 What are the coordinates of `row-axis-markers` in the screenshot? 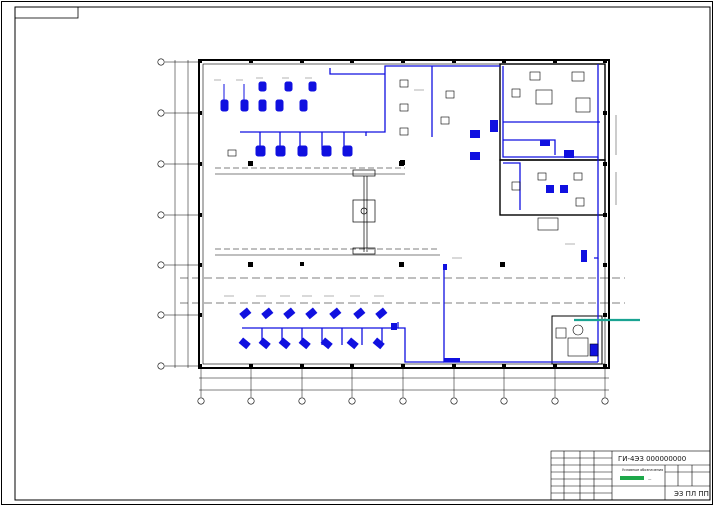 It's located at (161, 214).